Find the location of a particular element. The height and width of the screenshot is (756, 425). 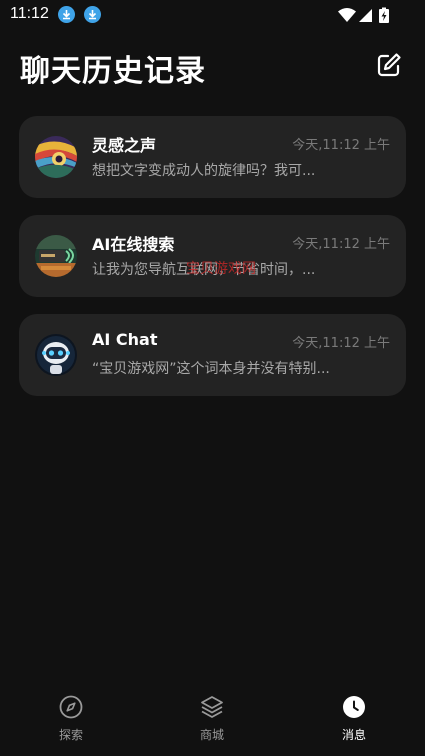

nav-tab-store: 商城 is located at coordinates (212, 722).